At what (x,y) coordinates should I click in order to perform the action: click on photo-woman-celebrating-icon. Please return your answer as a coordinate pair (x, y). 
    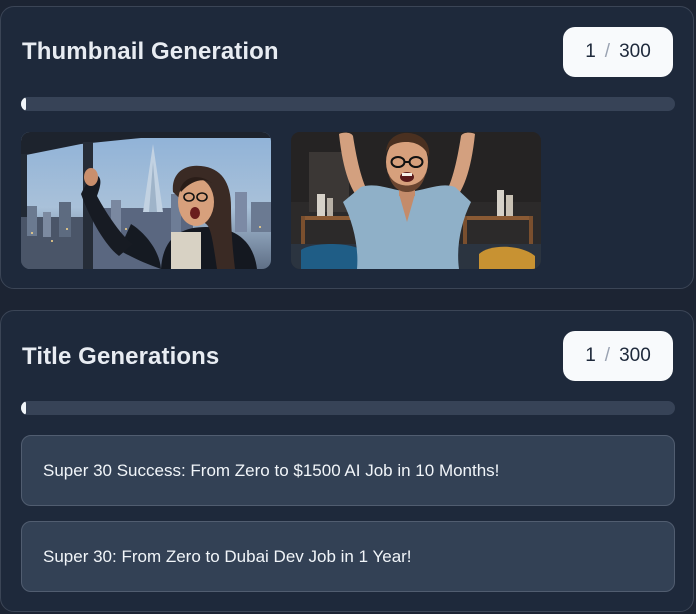
    Looking at the image, I should click on (146, 200).